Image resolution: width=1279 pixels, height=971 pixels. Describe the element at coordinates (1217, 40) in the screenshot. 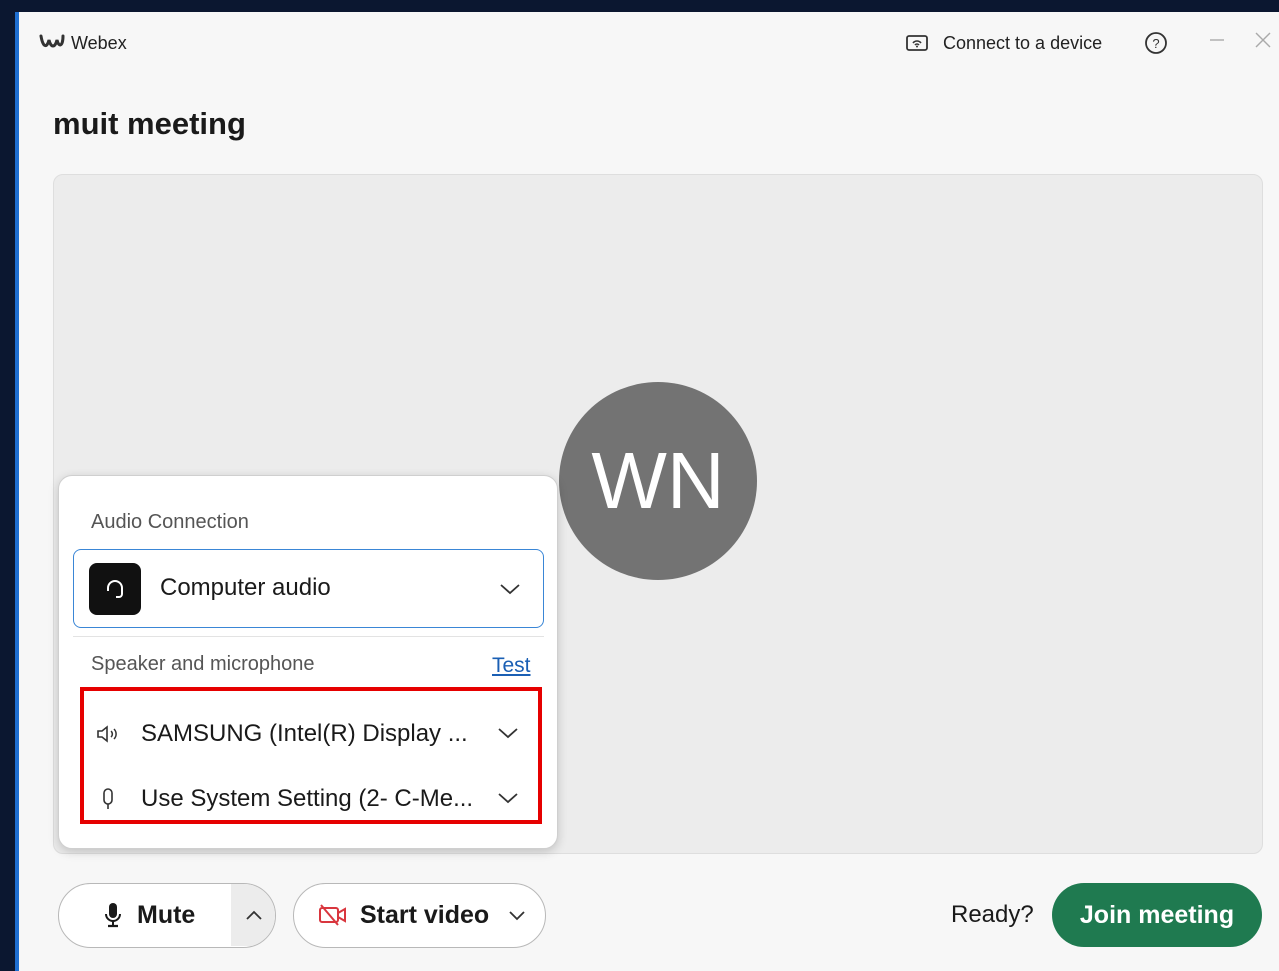

I see `minimize-icon` at that location.